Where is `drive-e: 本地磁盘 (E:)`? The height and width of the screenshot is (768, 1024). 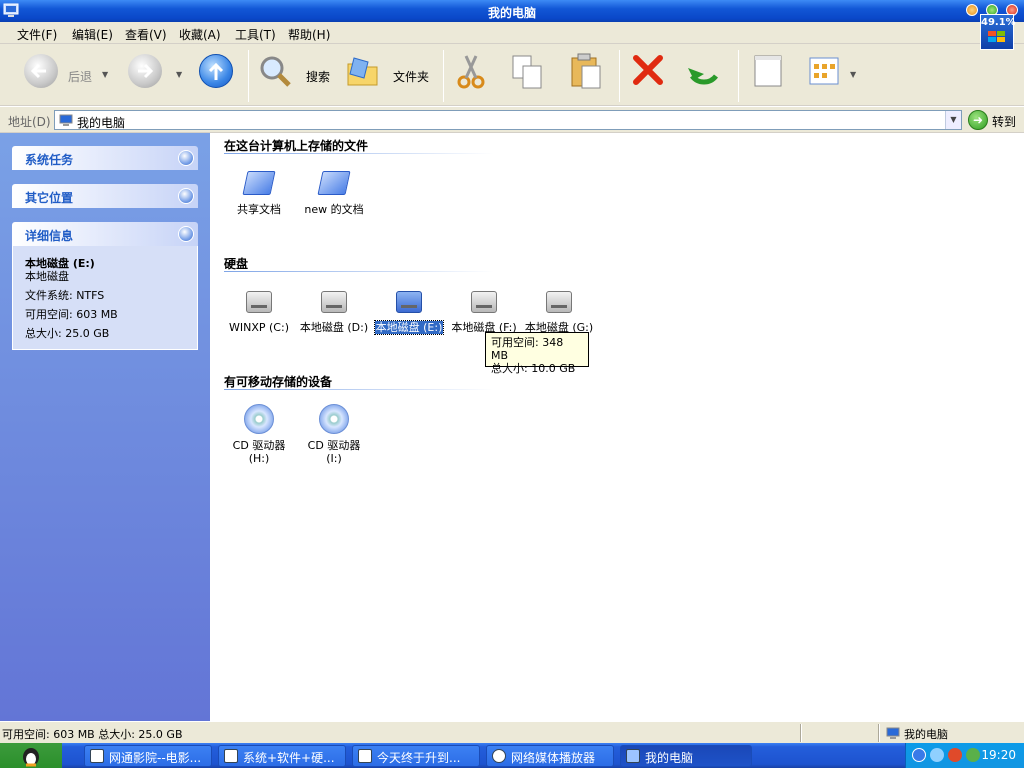 drive-e: 本地磁盘 (E:) is located at coordinates (409, 310).